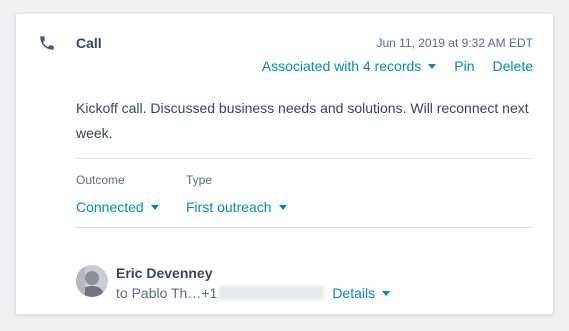 This screenshot has height=331, width=569. Describe the element at coordinates (199, 180) in the screenshot. I see `type-label: Type` at that location.